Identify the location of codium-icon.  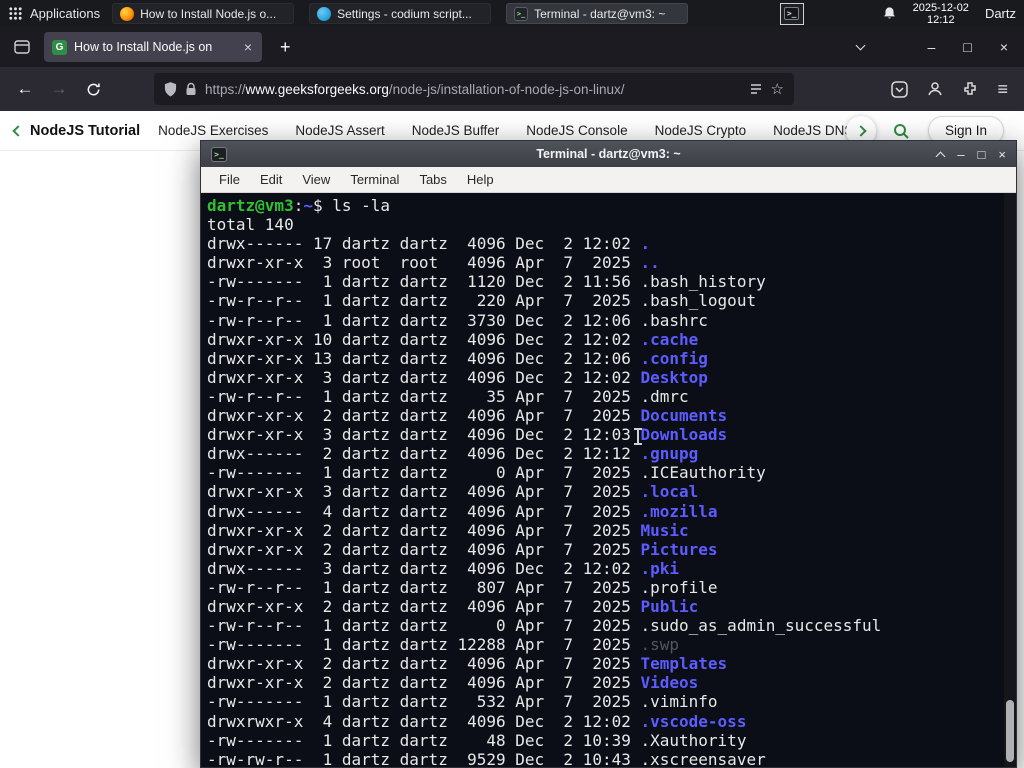
(324, 13).